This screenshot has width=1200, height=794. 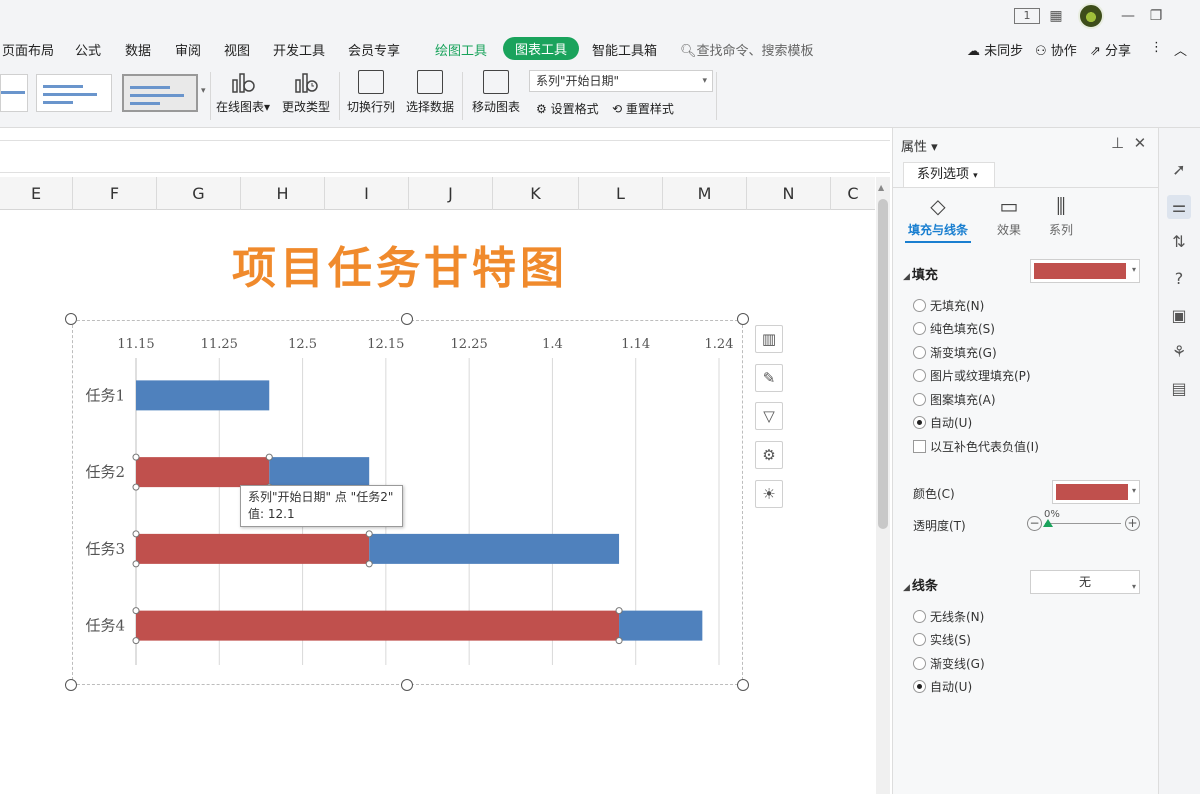 What do you see at coordinates (1110, 49) in the screenshot?
I see `share-button: ⇗ 分享` at bounding box center [1110, 49].